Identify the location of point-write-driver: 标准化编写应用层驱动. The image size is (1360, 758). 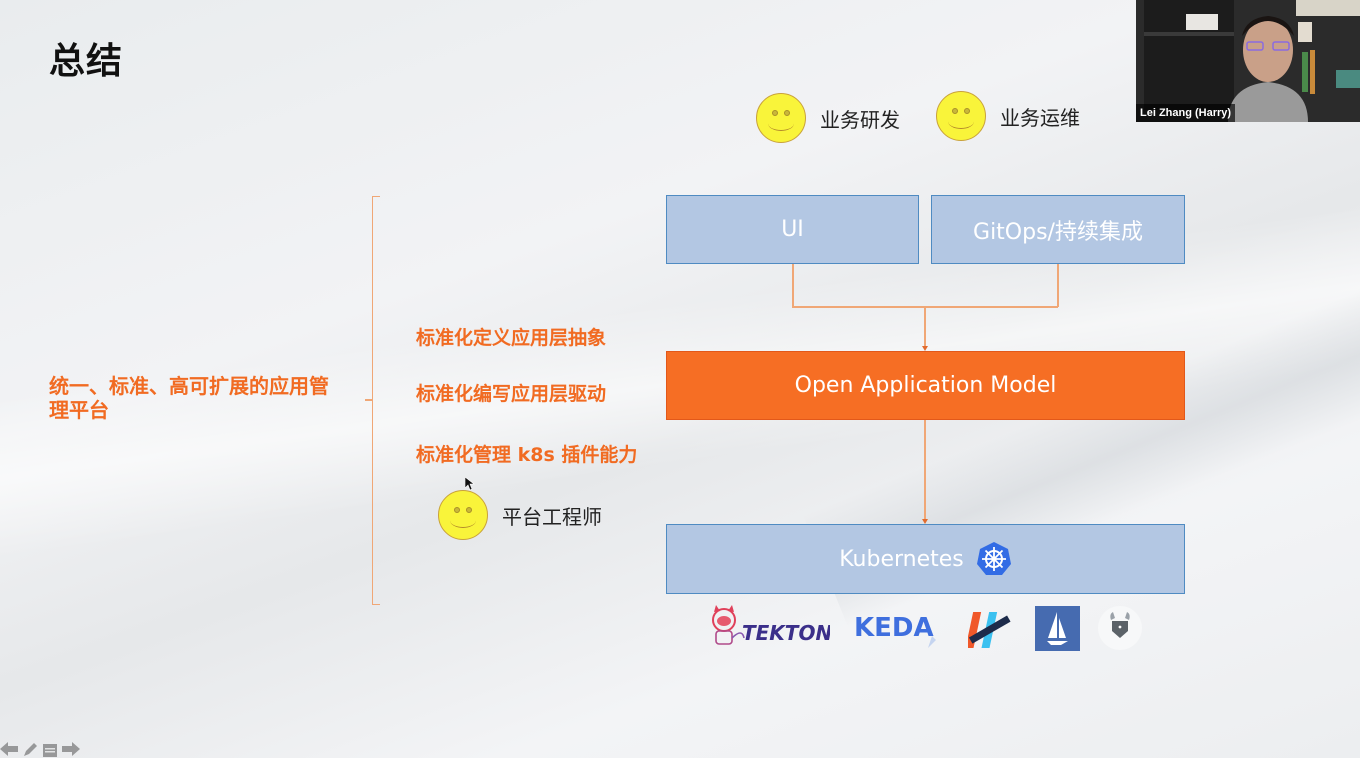
(511, 394).